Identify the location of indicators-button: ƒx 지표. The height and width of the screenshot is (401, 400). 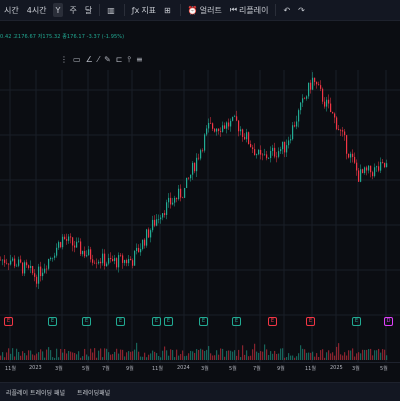
(144, 10).